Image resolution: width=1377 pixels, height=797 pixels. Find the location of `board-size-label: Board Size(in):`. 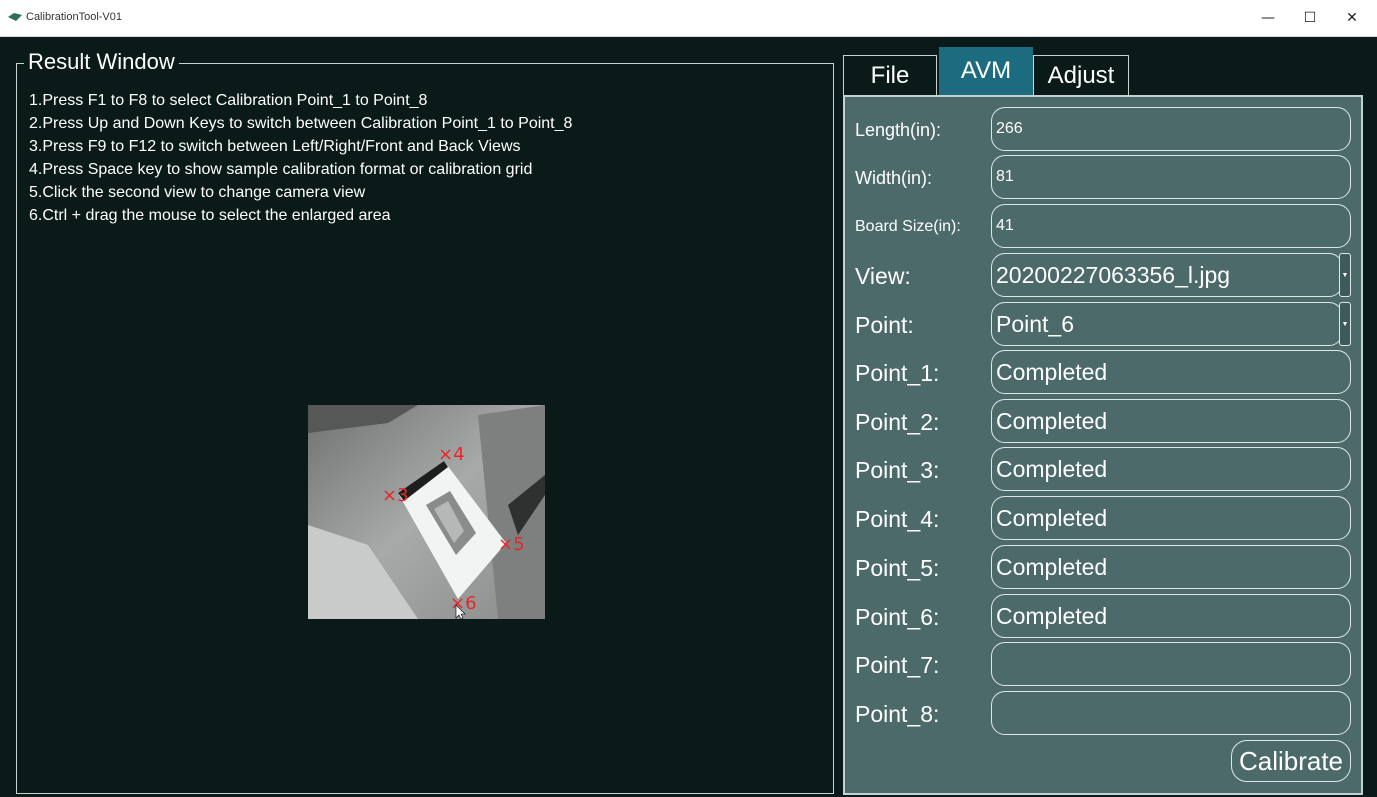

board-size-label: Board Size(in): is located at coordinates (908, 226).